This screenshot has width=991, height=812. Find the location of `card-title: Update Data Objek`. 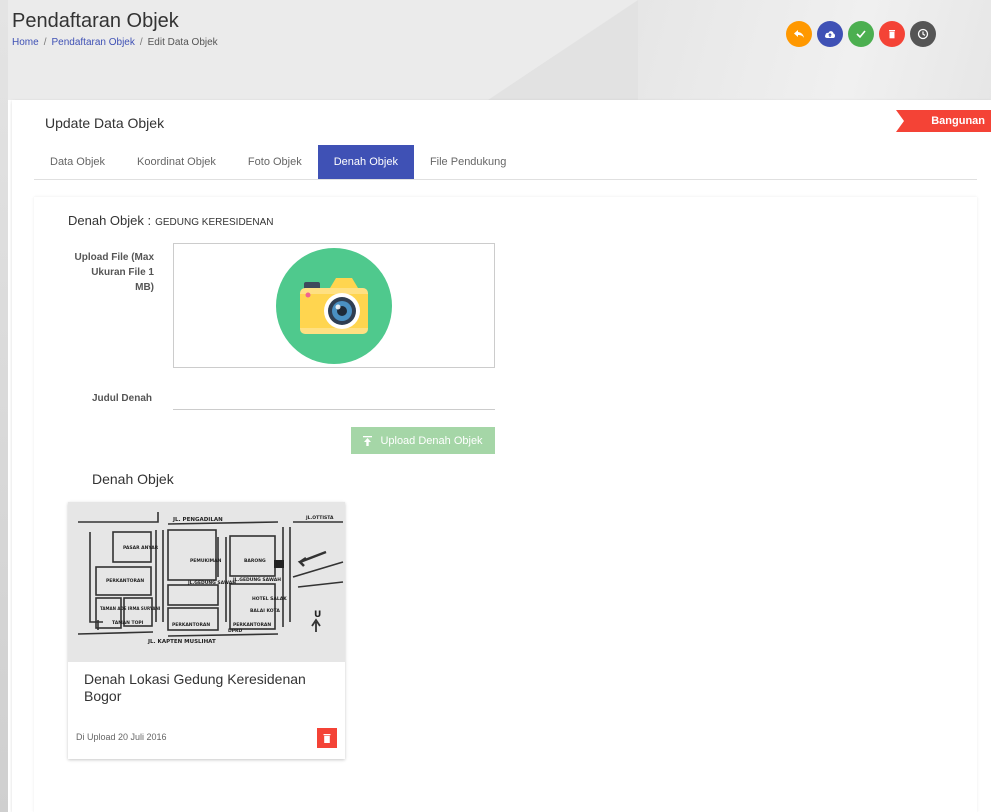

card-title: Update Data Objek is located at coordinates (105, 123).